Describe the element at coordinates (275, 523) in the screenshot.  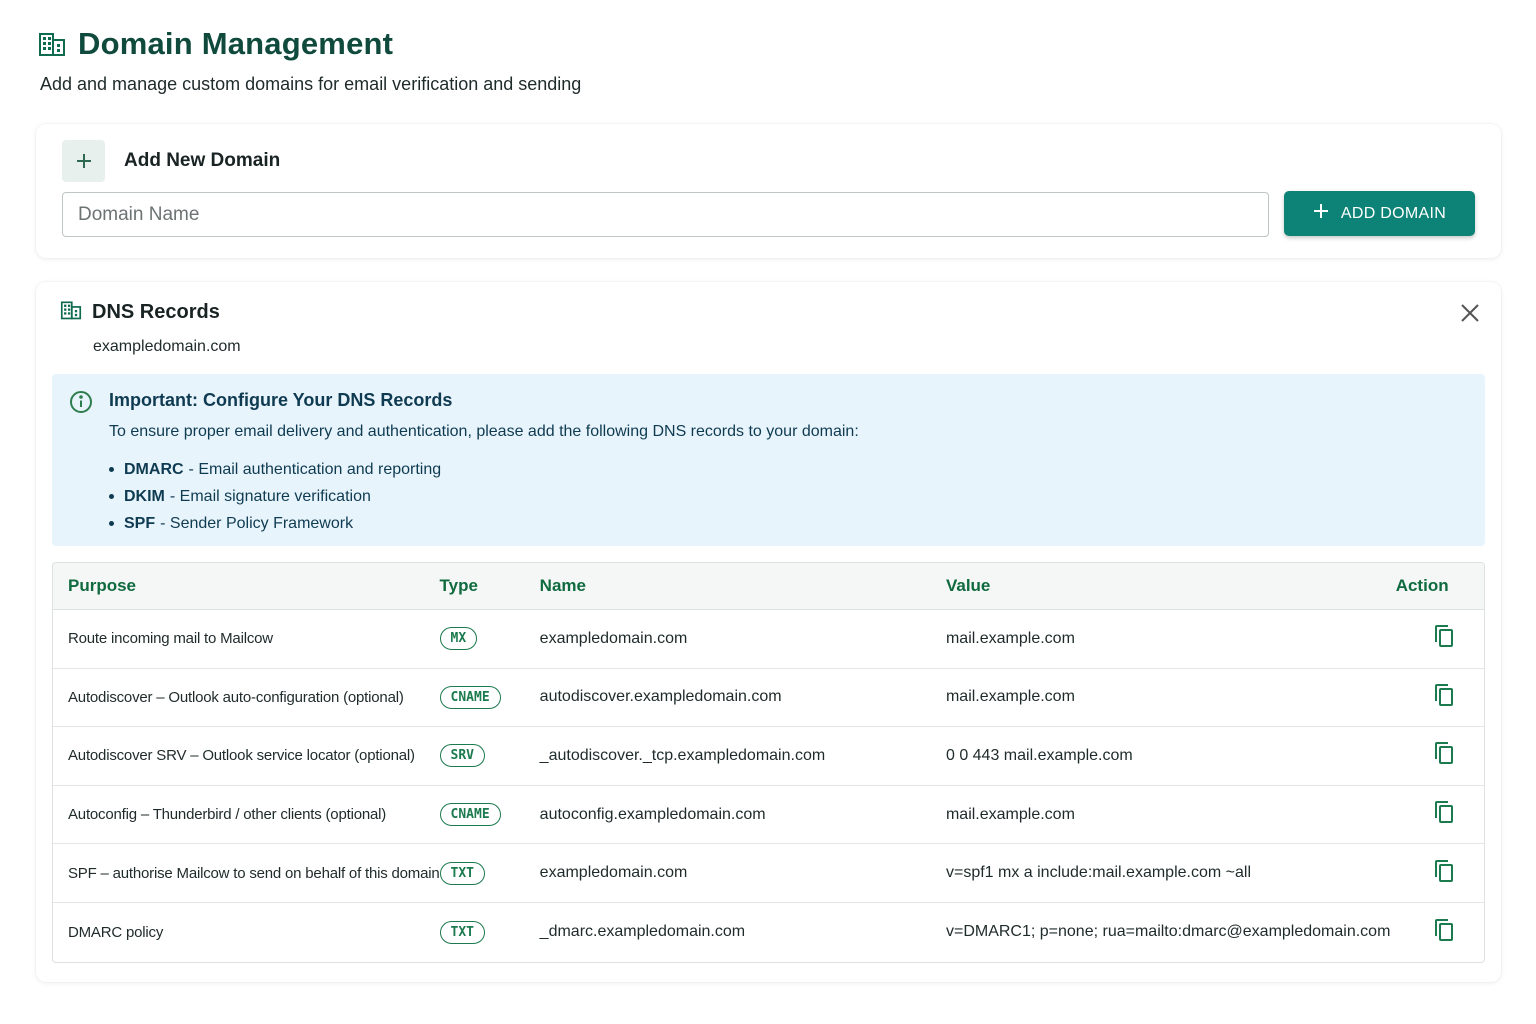
I see `list-item: SPF - Sender Policy Framework` at that location.